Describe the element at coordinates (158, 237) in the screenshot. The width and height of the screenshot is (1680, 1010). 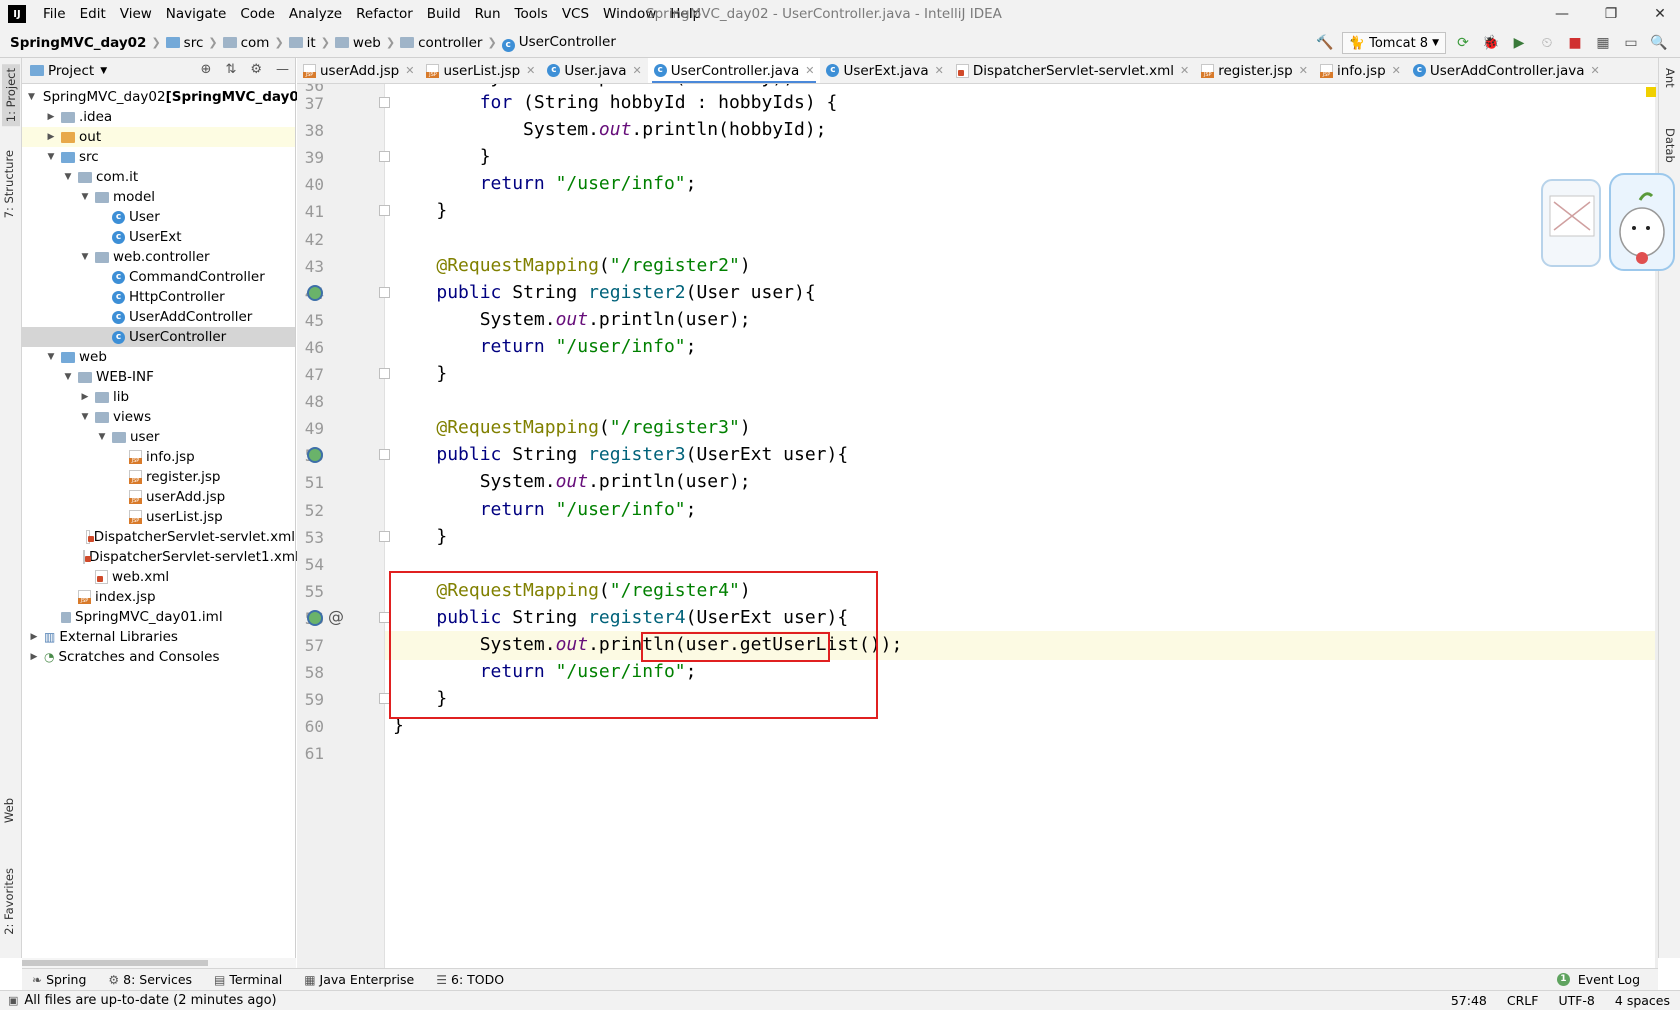
I see `tree-node: c UserExt` at that location.